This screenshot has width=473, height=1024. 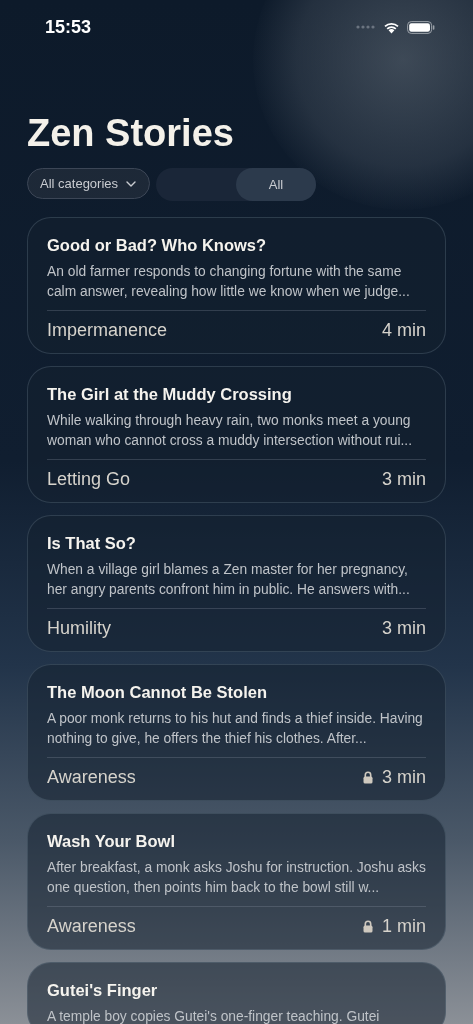 What do you see at coordinates (276, 184) in the screenshot?
I see `segment-tab: All` at bounding box center [276, 184].